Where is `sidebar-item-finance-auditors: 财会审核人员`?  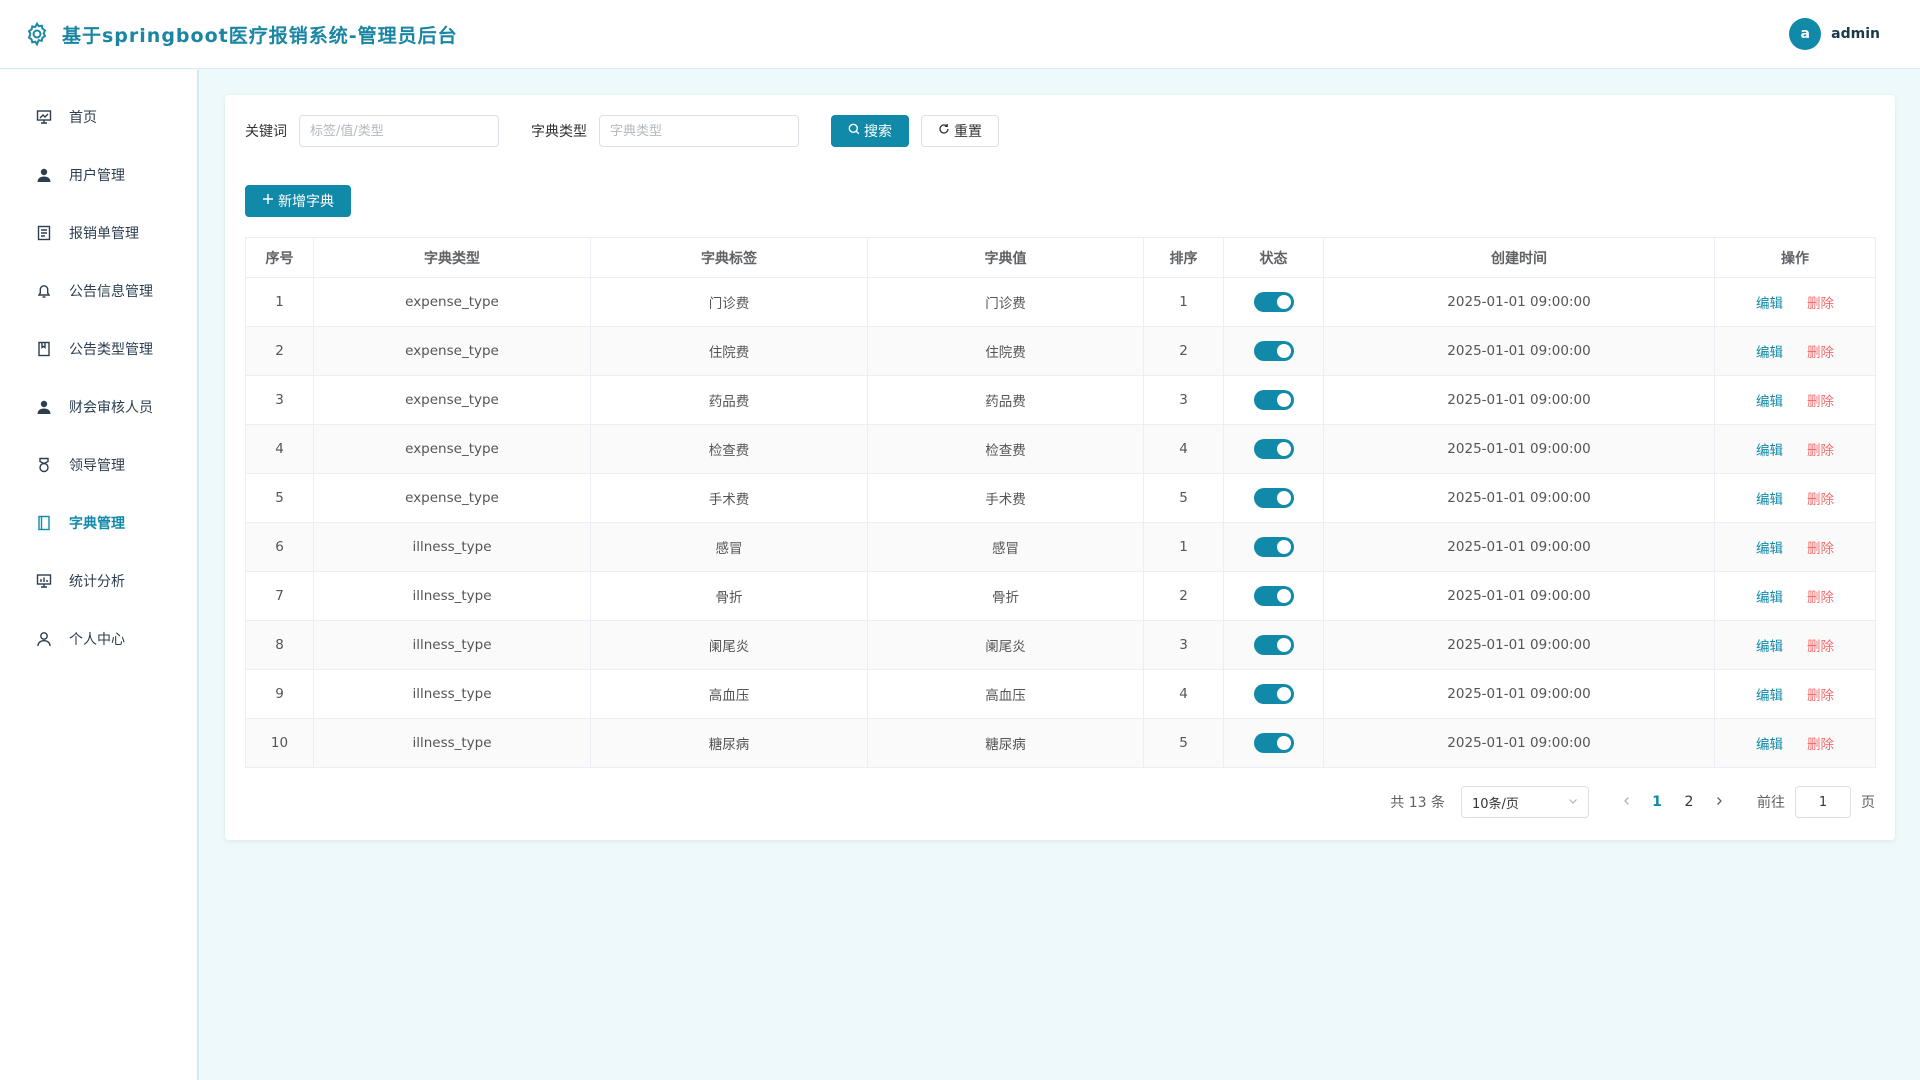 sidebar-item-finance-auditors: 财会审核人员 is located at coordinates (98, 407).